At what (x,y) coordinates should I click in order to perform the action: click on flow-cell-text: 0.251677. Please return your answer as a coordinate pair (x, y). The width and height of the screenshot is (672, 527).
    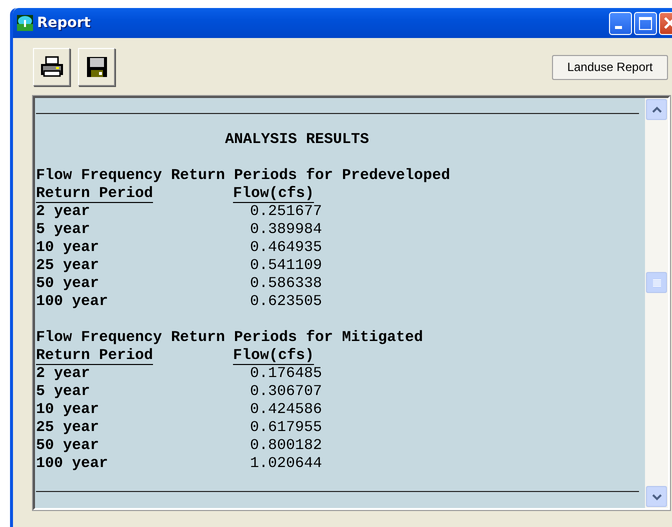
    Looking at the image, I should click on (285, 212).